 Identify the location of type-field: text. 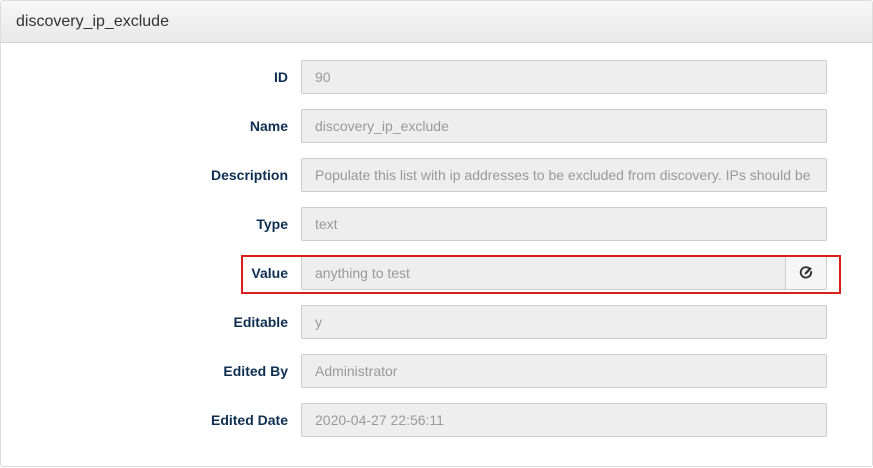
(564, 224).